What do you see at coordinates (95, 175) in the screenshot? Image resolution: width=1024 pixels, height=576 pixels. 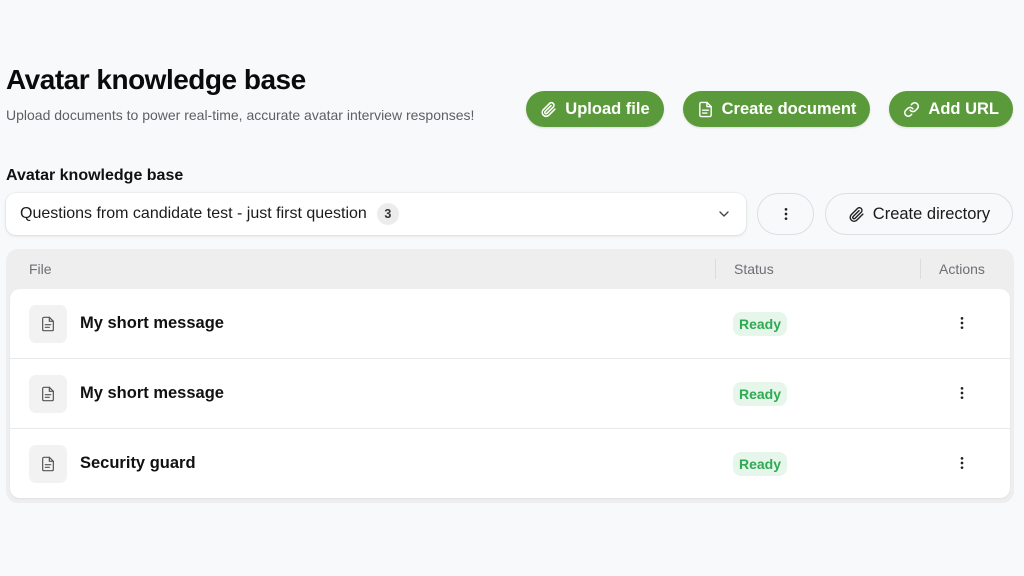 I see `directory-section-label: Avatar knowledge base` at bounding box center [95, 175].